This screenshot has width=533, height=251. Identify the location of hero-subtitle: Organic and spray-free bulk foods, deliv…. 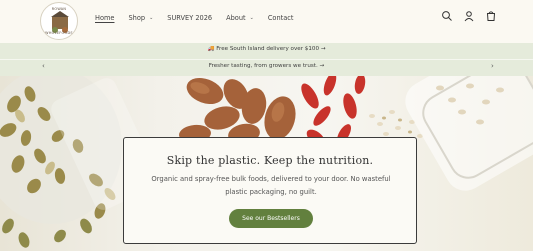
(271, 185).